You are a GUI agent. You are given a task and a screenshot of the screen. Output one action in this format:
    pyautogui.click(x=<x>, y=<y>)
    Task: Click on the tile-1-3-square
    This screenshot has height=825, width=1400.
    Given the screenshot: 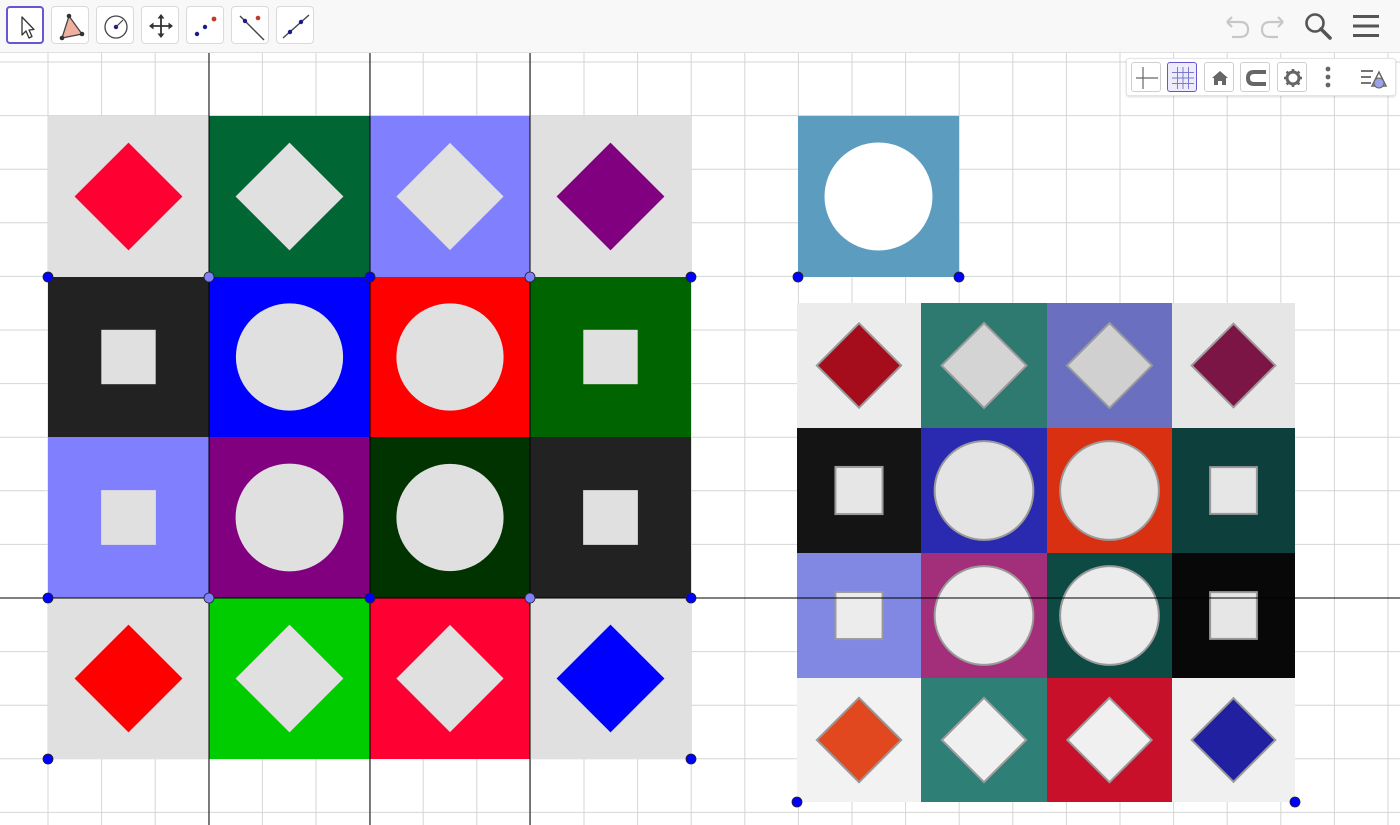 What is the action you would take?
    pyautogui.click(x=610, y=357)
    